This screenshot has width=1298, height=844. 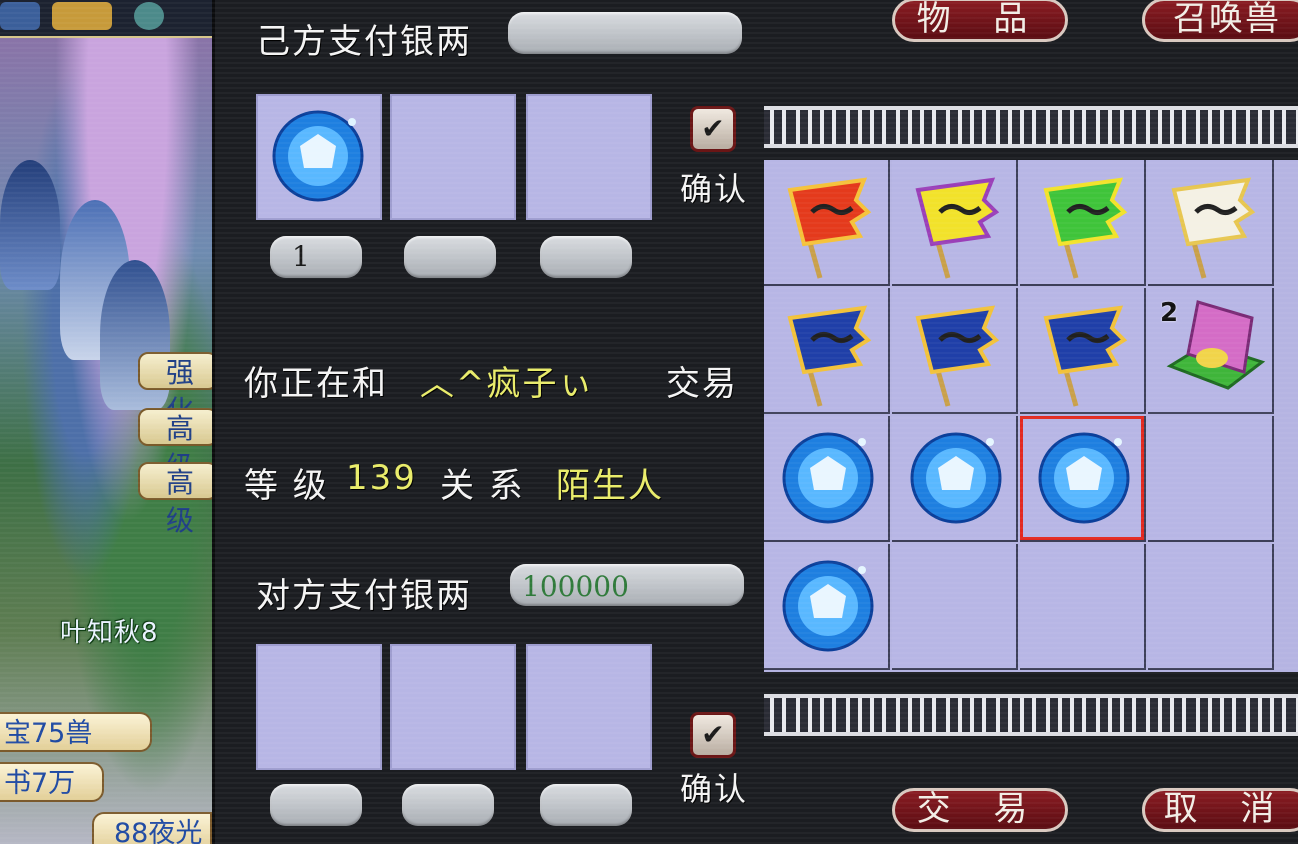 What do you see at coordinates (1031, 715) in the screenshot?
I see `inventory-border-bottom` at bounding box center [1031, 715].